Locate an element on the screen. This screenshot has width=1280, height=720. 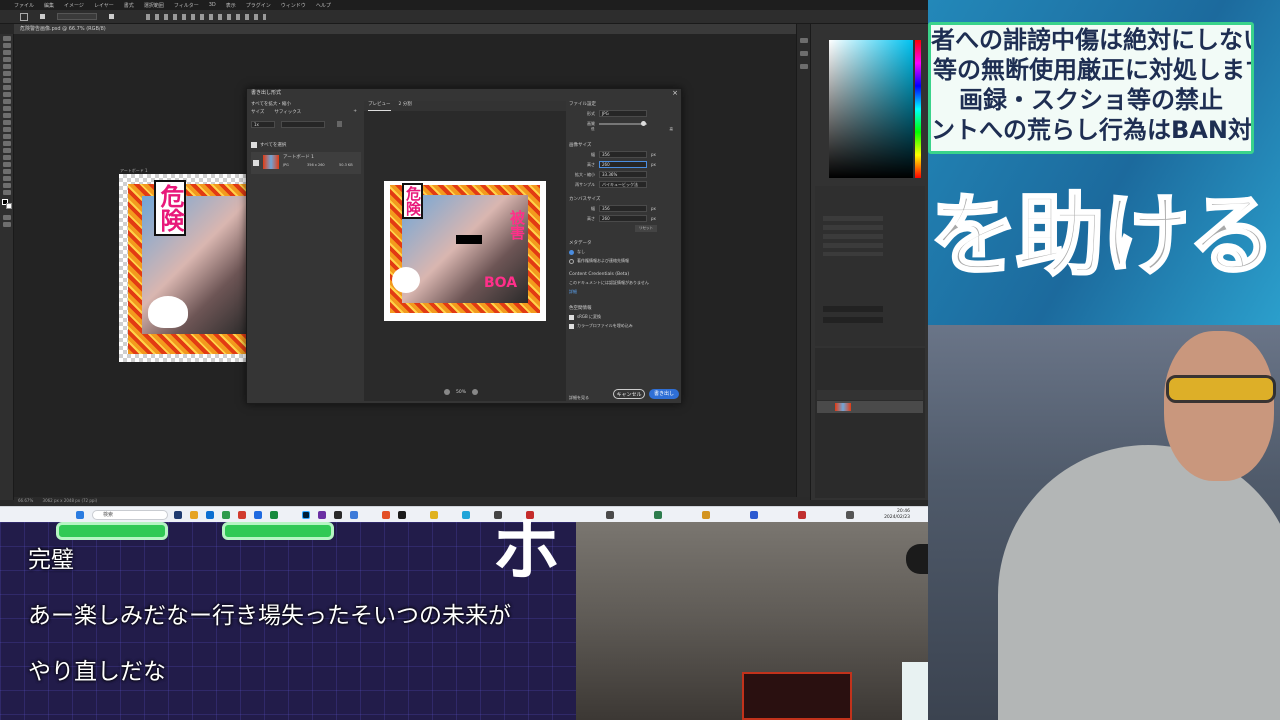
layer-row is located at coordinates (870, 395).